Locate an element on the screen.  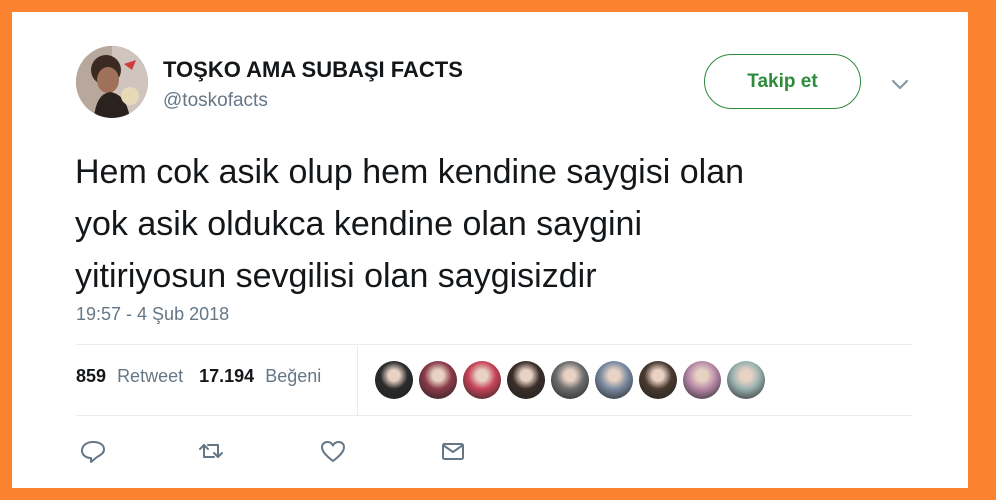
stats-top-divider is located at coordinates (494, 344).